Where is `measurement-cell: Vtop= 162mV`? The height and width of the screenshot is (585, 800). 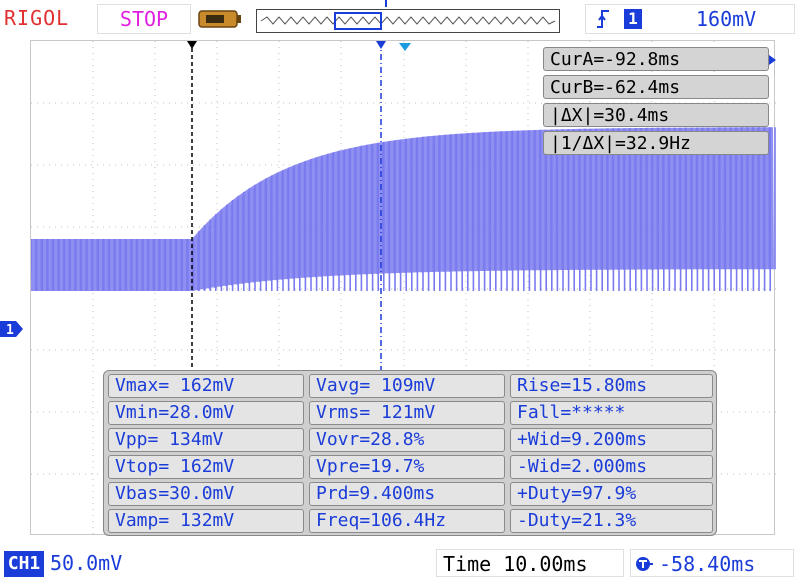 measurement-cell: Vtop= 162mV is located at coordinates (206, 467).